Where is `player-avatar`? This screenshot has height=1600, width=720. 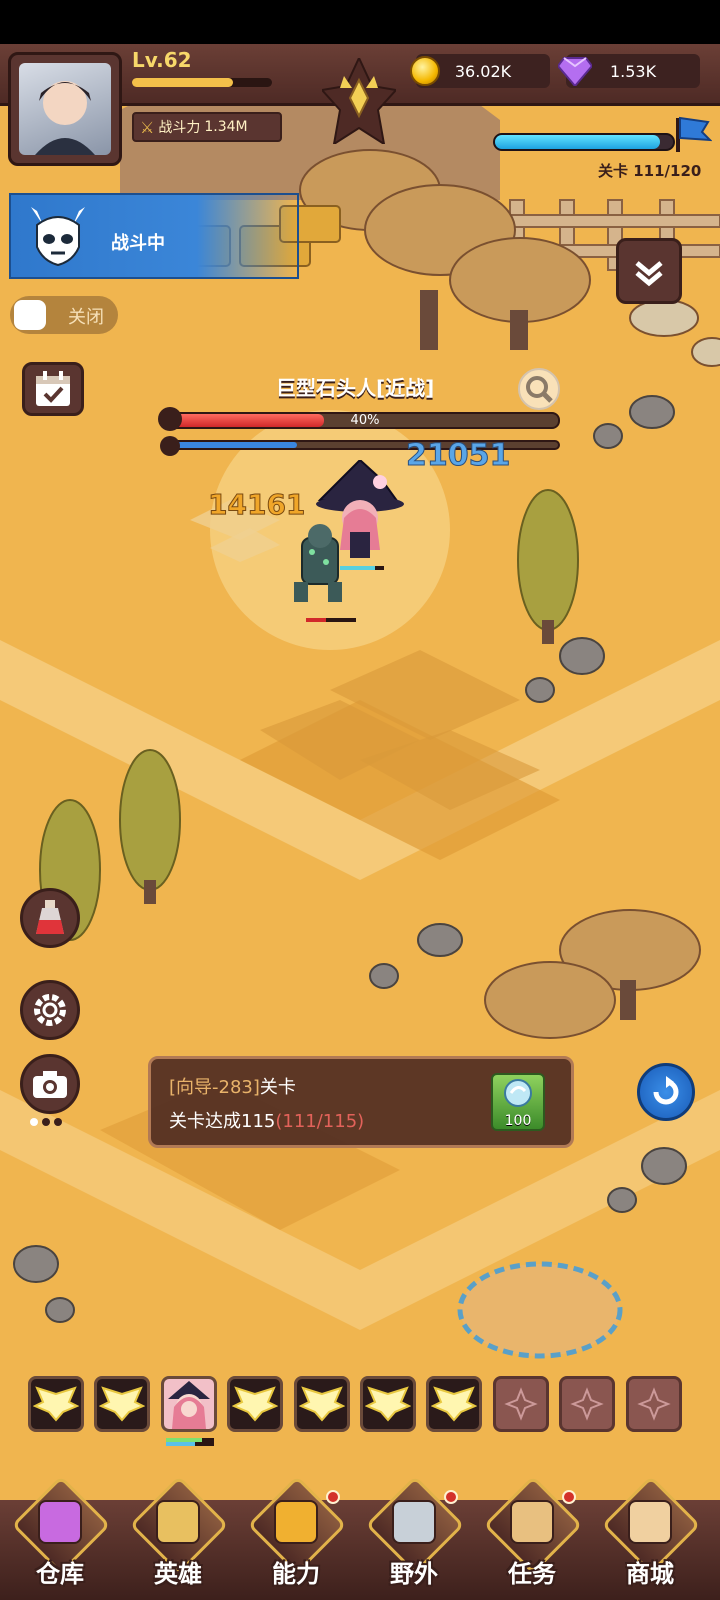 player-avatar is located at coordinates (65, 109).